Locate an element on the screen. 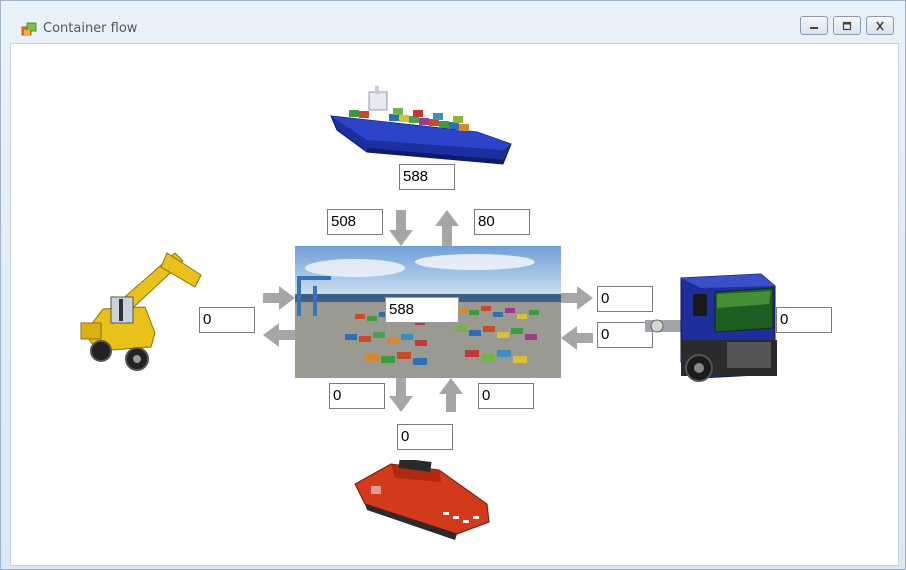 This screenshot has height=570, width=906. truck-total-field: 0 is located at coordinates (804, 320).